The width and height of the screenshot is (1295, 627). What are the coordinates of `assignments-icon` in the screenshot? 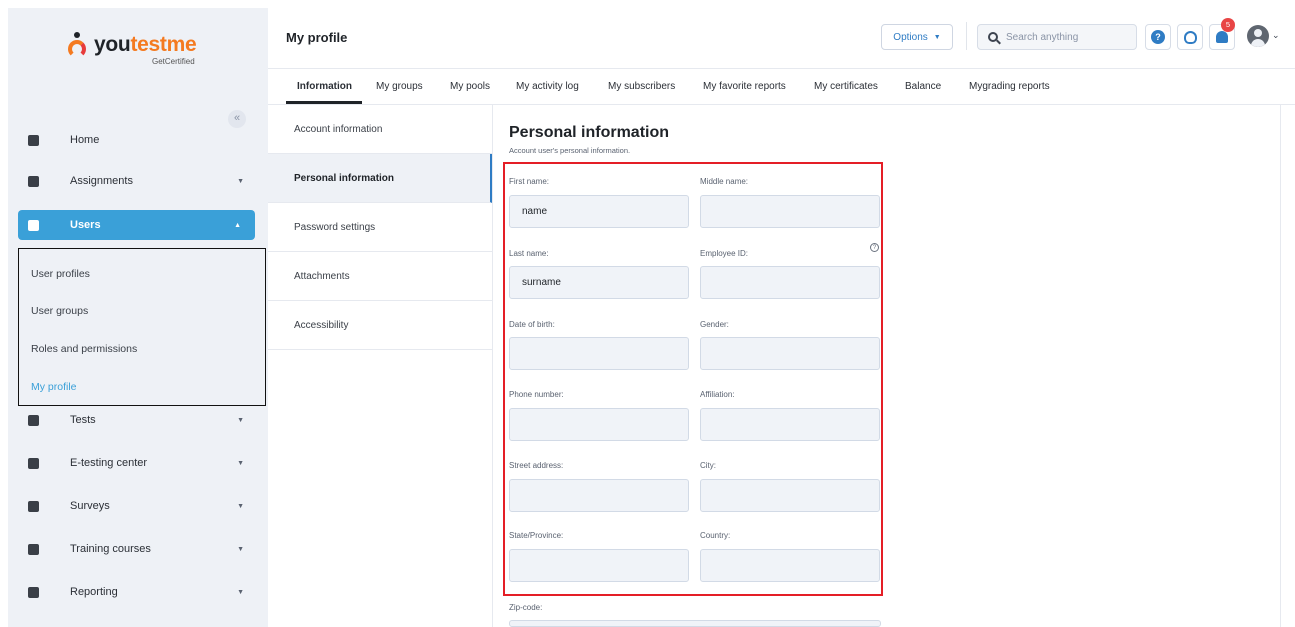 It's located at (33, 181).